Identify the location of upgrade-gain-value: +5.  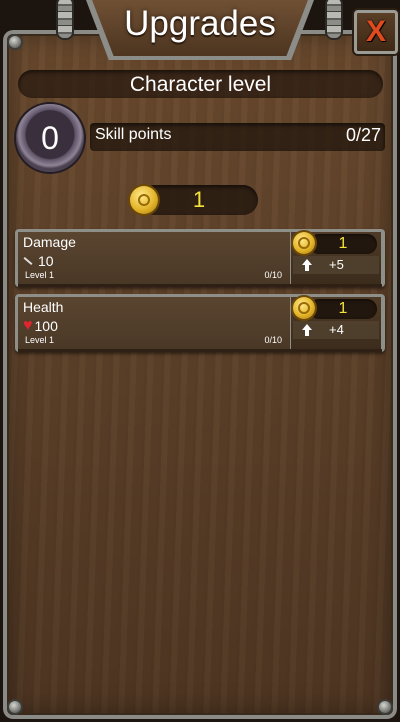
(336, 264).